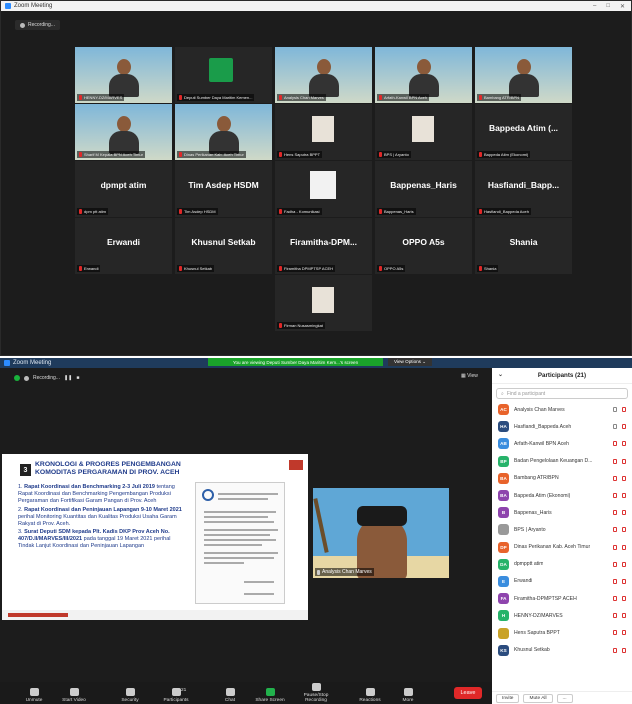  Describe the element at coordinates (403, 97) in the screenshot. I see `participant-name-label: Arfath-Kanwil BPN Aceh` at that location.